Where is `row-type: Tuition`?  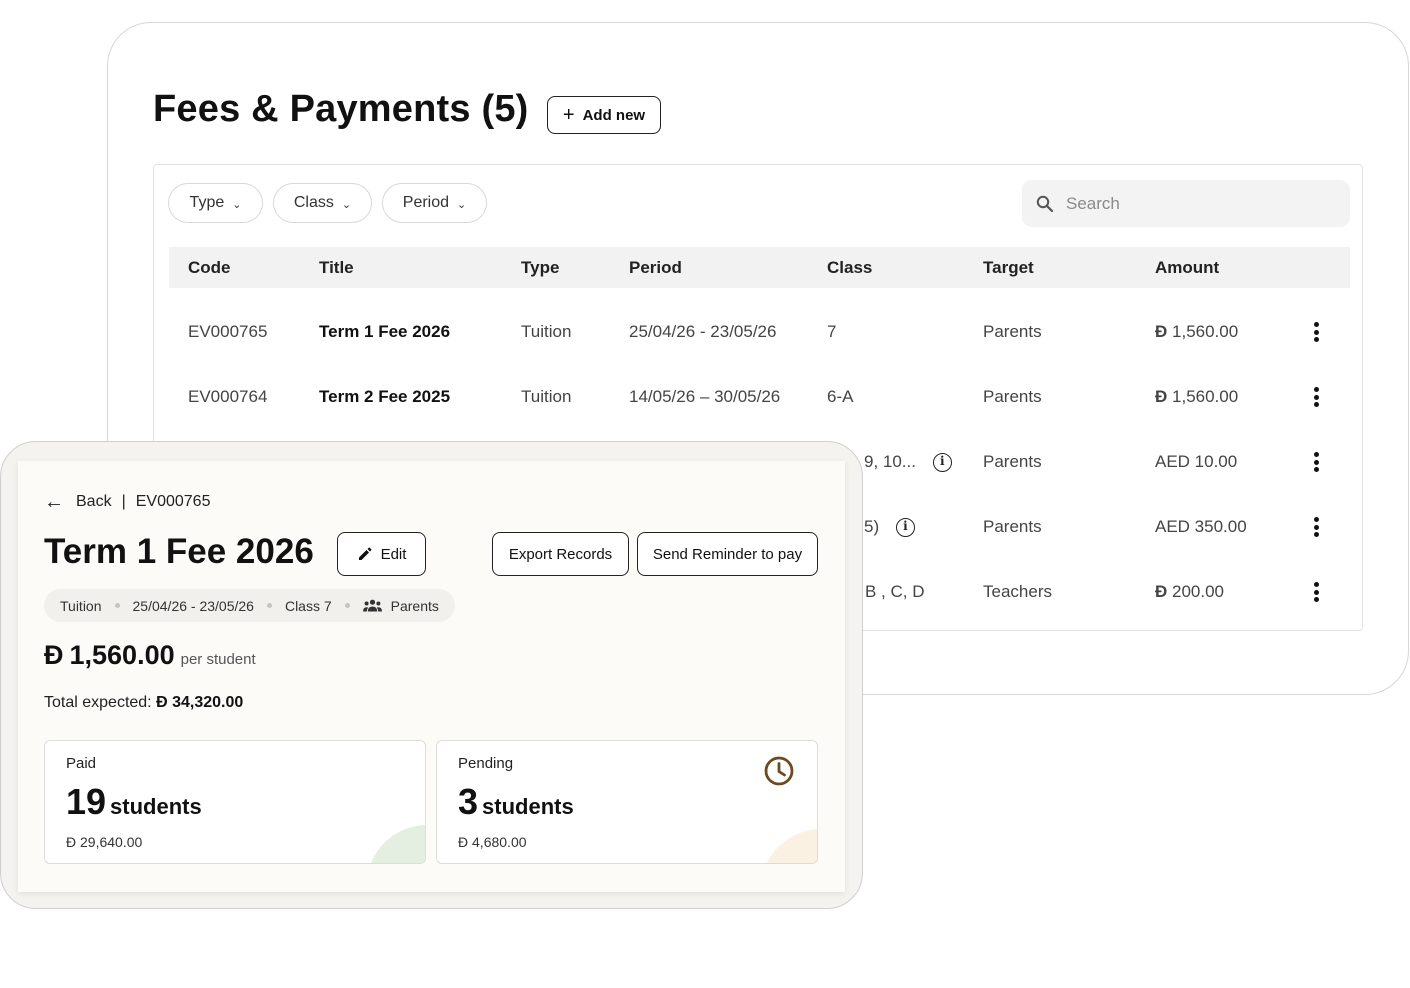
row-type: Tuition is located at coordinates (546, 331).